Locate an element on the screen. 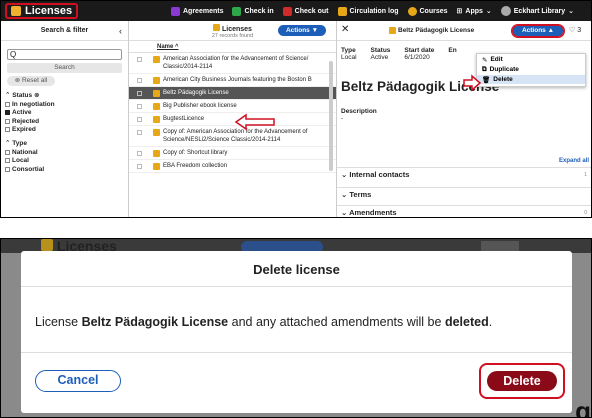 The image size is (592, 418). trash-icon: 🗑 is located at coordinates (486, 80).